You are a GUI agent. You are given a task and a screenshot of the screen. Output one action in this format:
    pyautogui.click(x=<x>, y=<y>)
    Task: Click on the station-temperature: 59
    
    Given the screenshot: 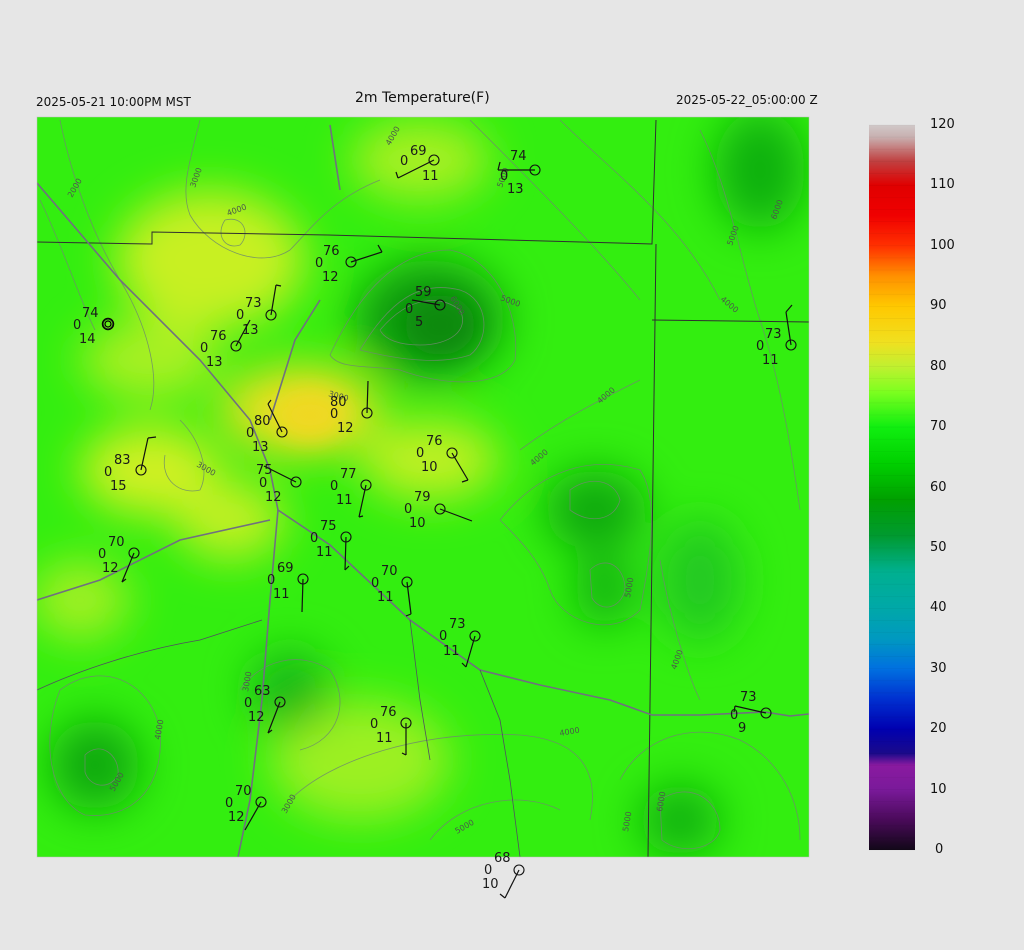 What is the action you would take?
    pyautogui.click(x=423, y=292)
    